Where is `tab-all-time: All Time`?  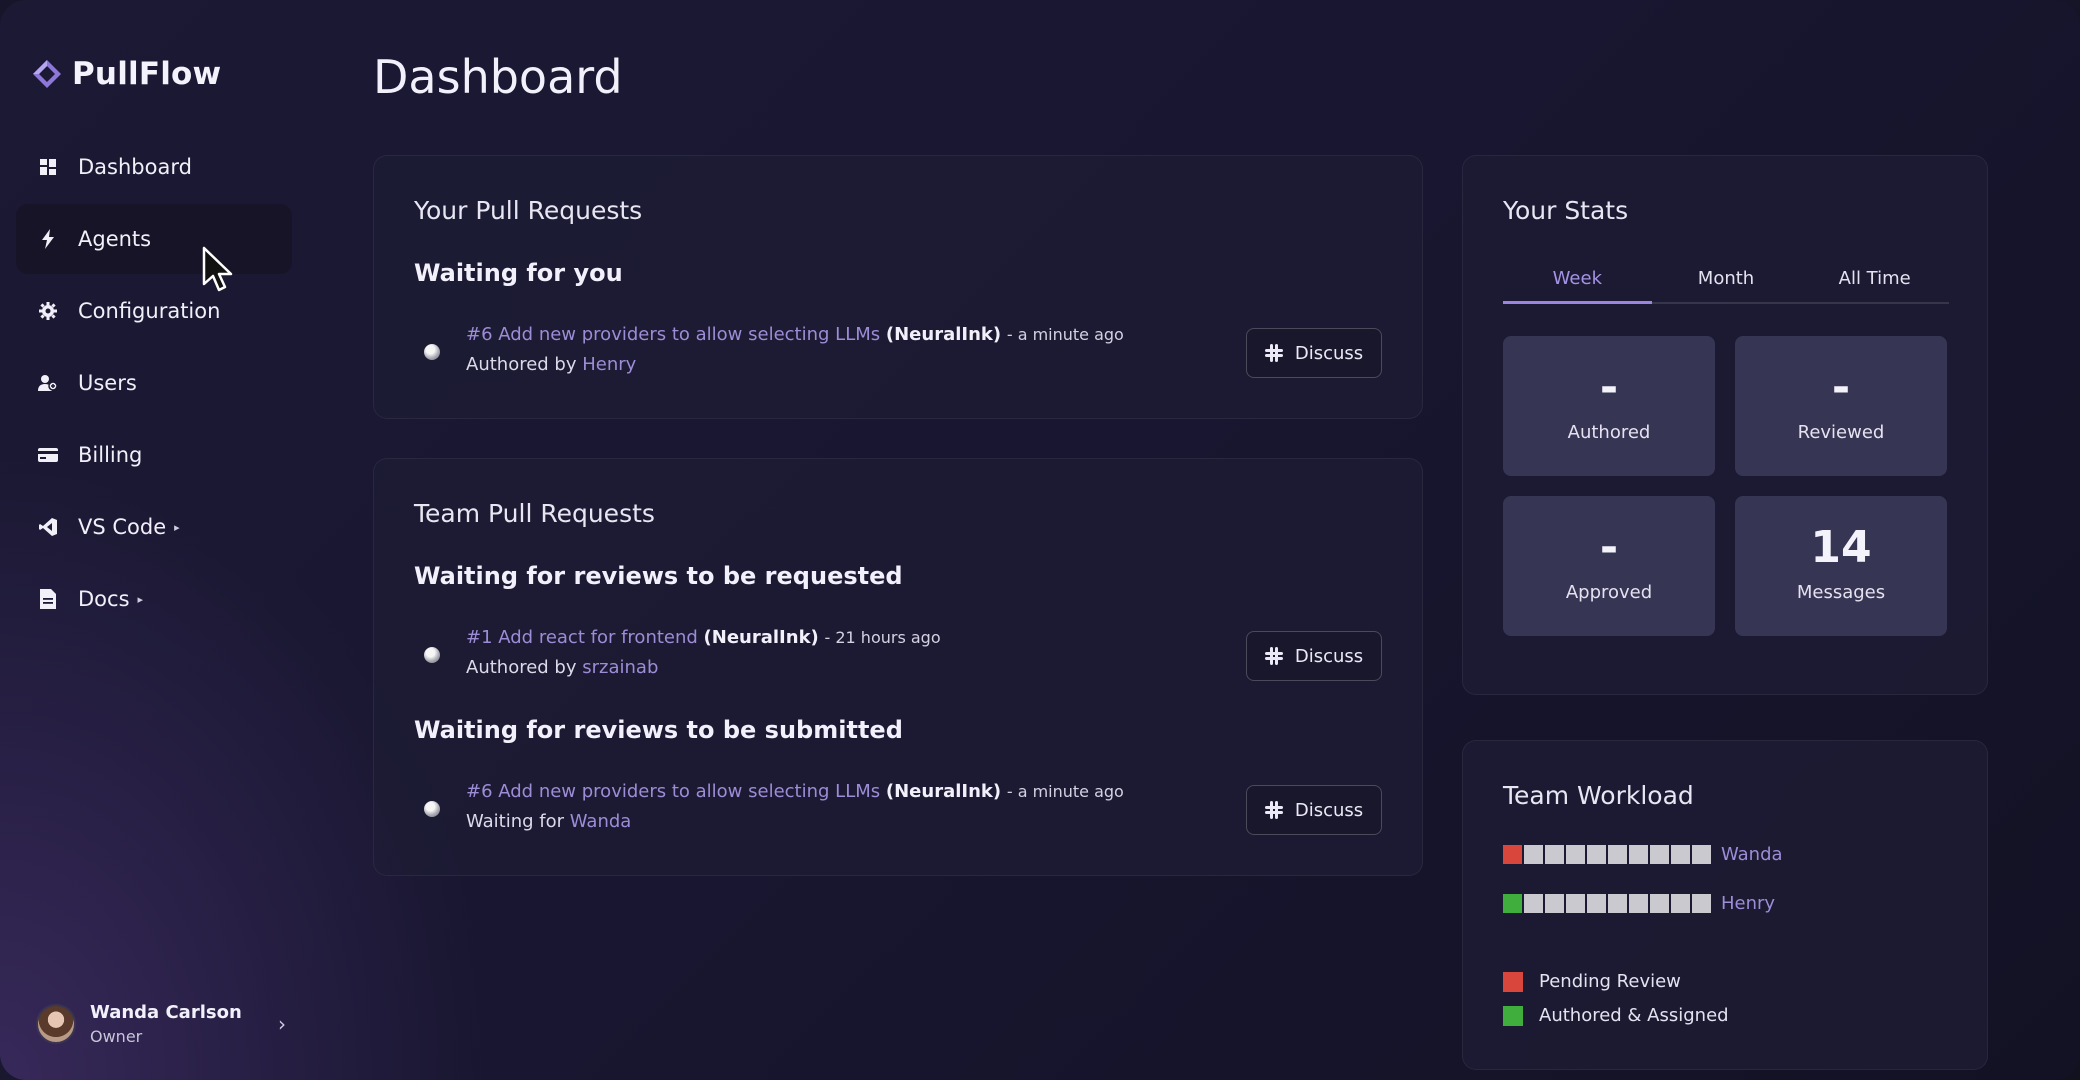 tab-all-time: All Time is located at coordinates (1874, 279).